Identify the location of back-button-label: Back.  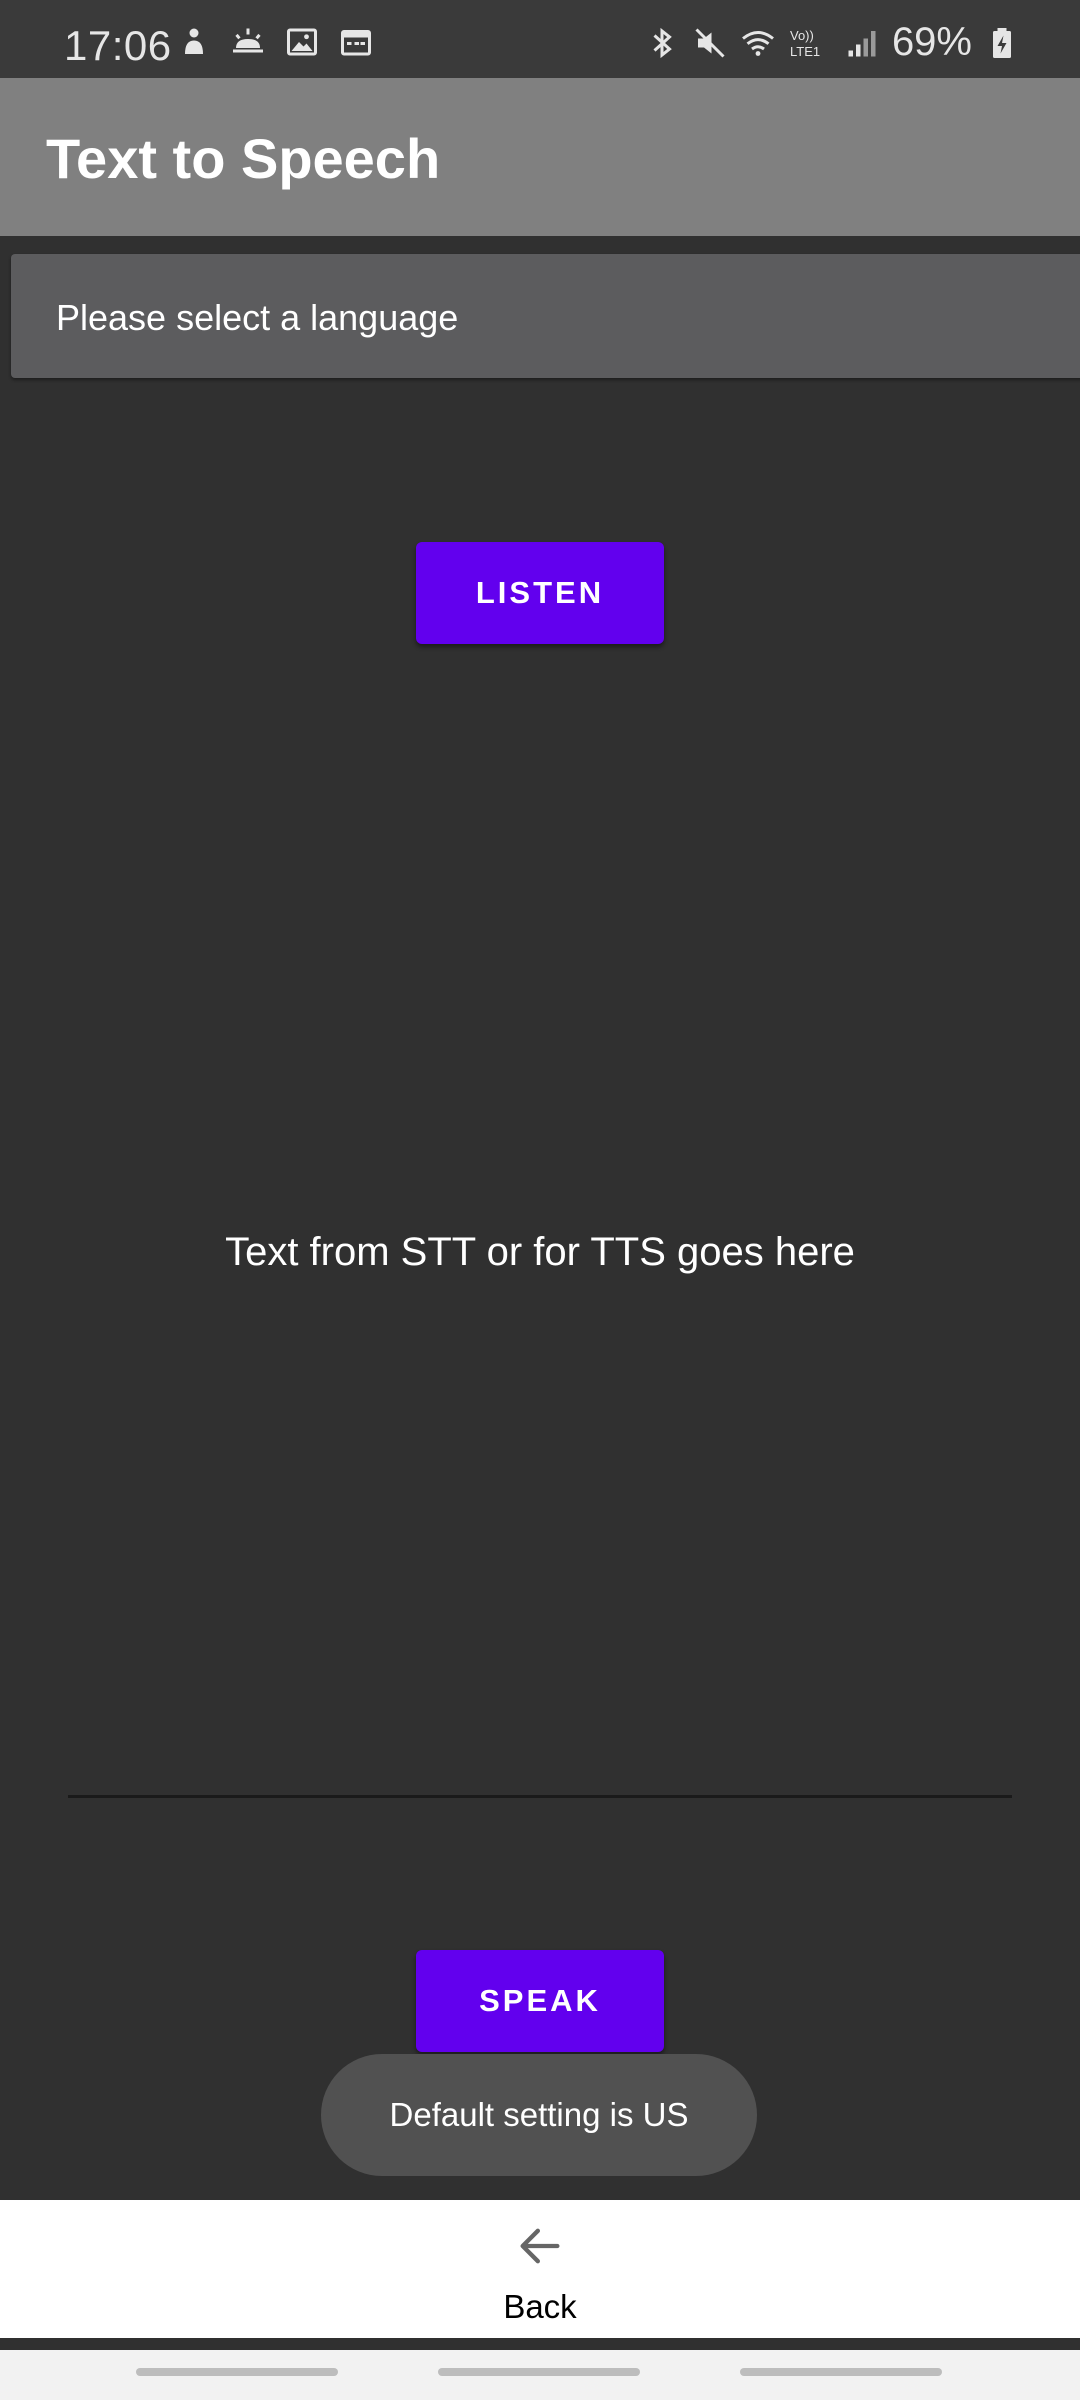
(540, 2307).